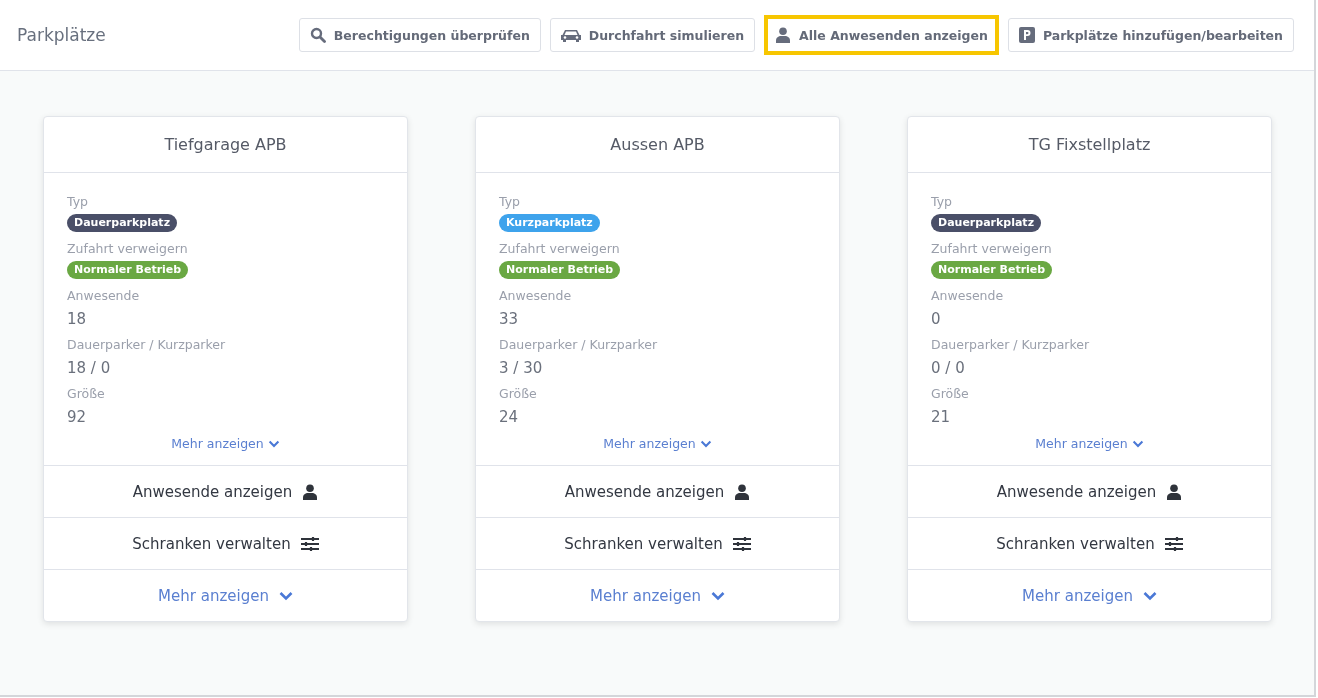 The width and height of the screenshot is (1318, 698). I want to click on parking-sign-icon, so click(1026, 35).